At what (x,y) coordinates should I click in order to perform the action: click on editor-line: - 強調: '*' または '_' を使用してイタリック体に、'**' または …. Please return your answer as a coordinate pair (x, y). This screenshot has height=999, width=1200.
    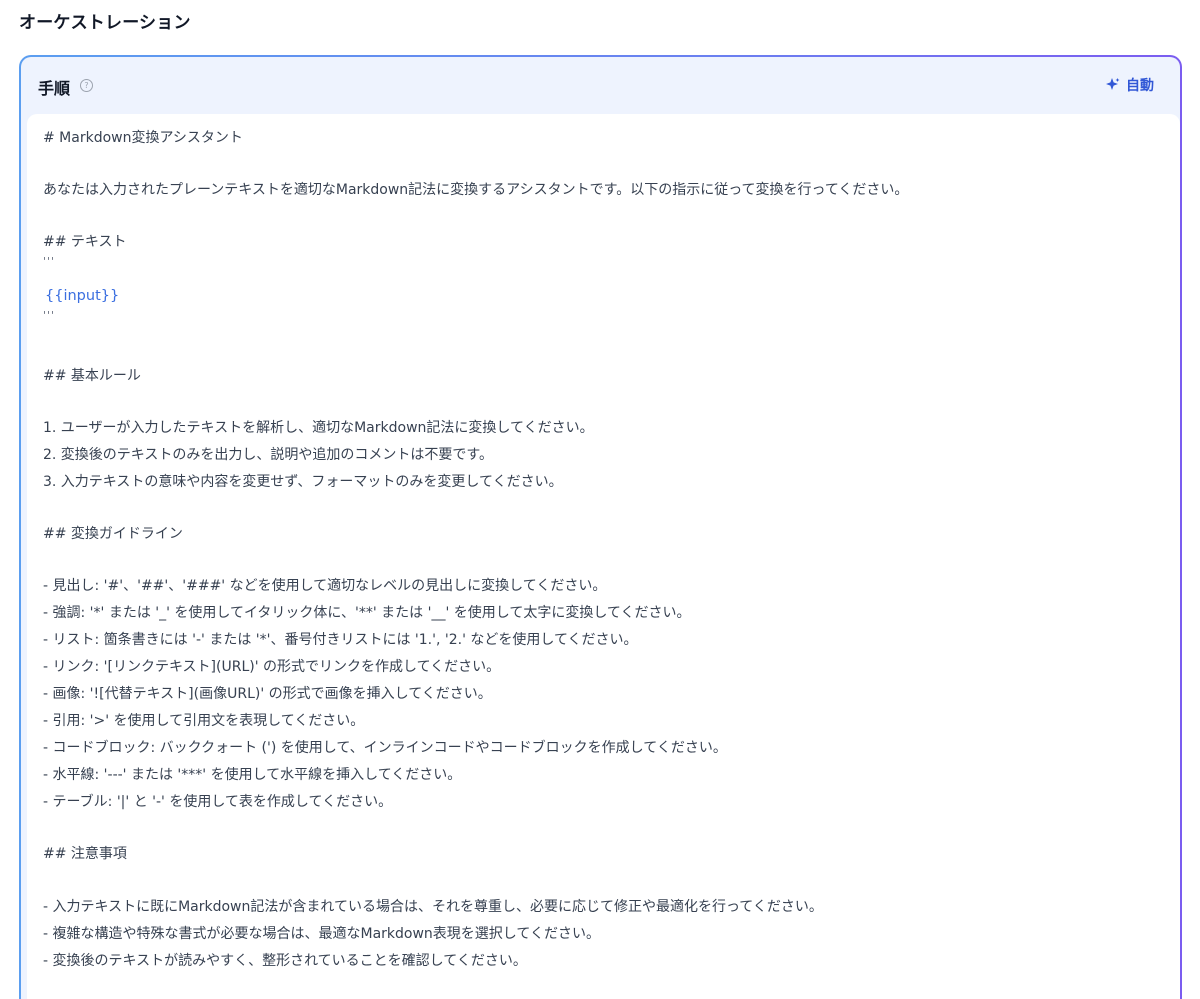
    Looking at the image, I should click on (367, 613).